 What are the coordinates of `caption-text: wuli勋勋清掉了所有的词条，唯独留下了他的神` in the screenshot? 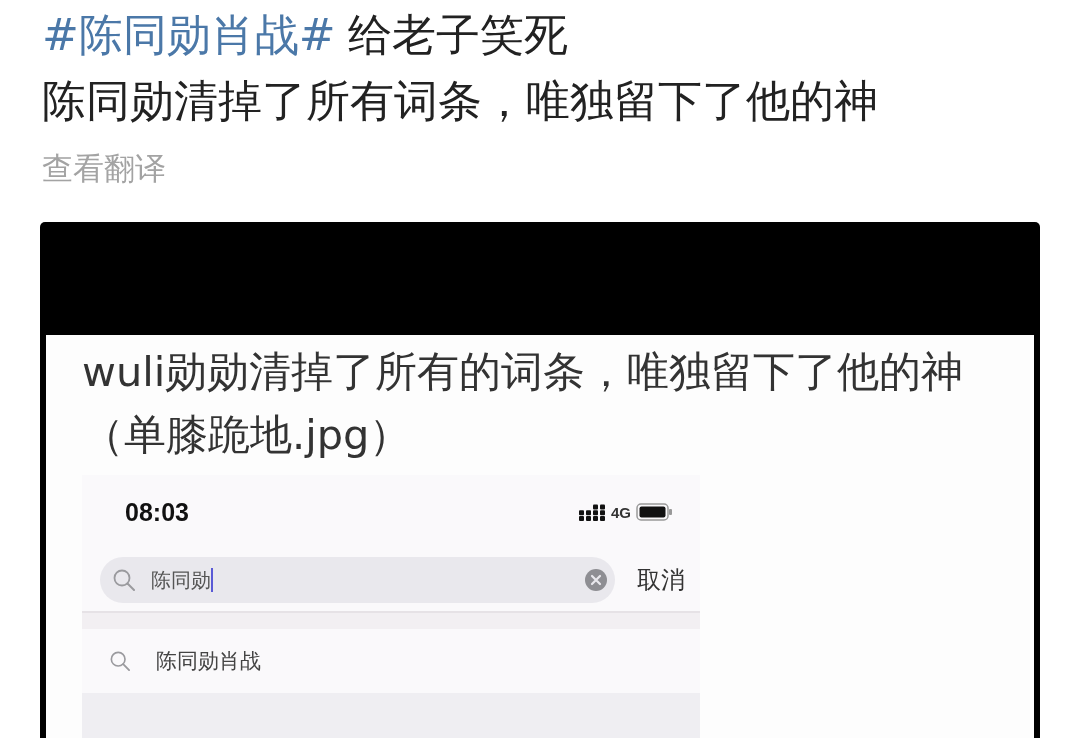 It's located at (523, 372).